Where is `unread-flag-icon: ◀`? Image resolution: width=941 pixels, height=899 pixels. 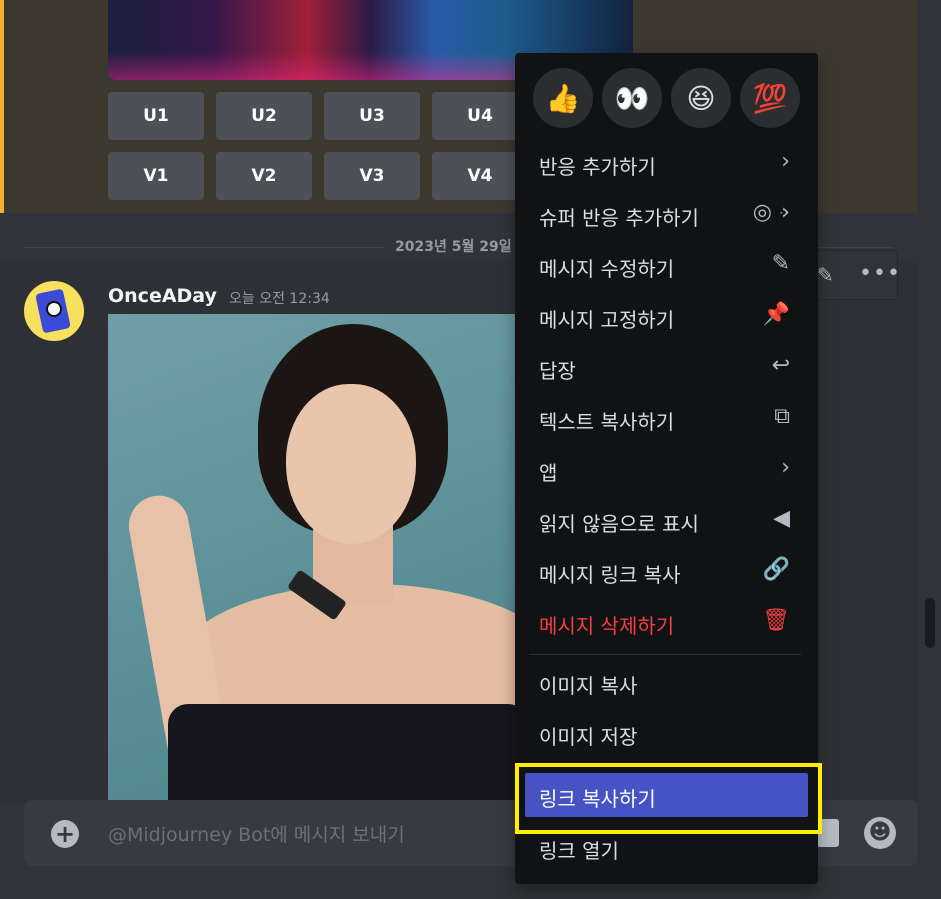 unread-flag-icon: ◀ is located at coordinates (781, 518).